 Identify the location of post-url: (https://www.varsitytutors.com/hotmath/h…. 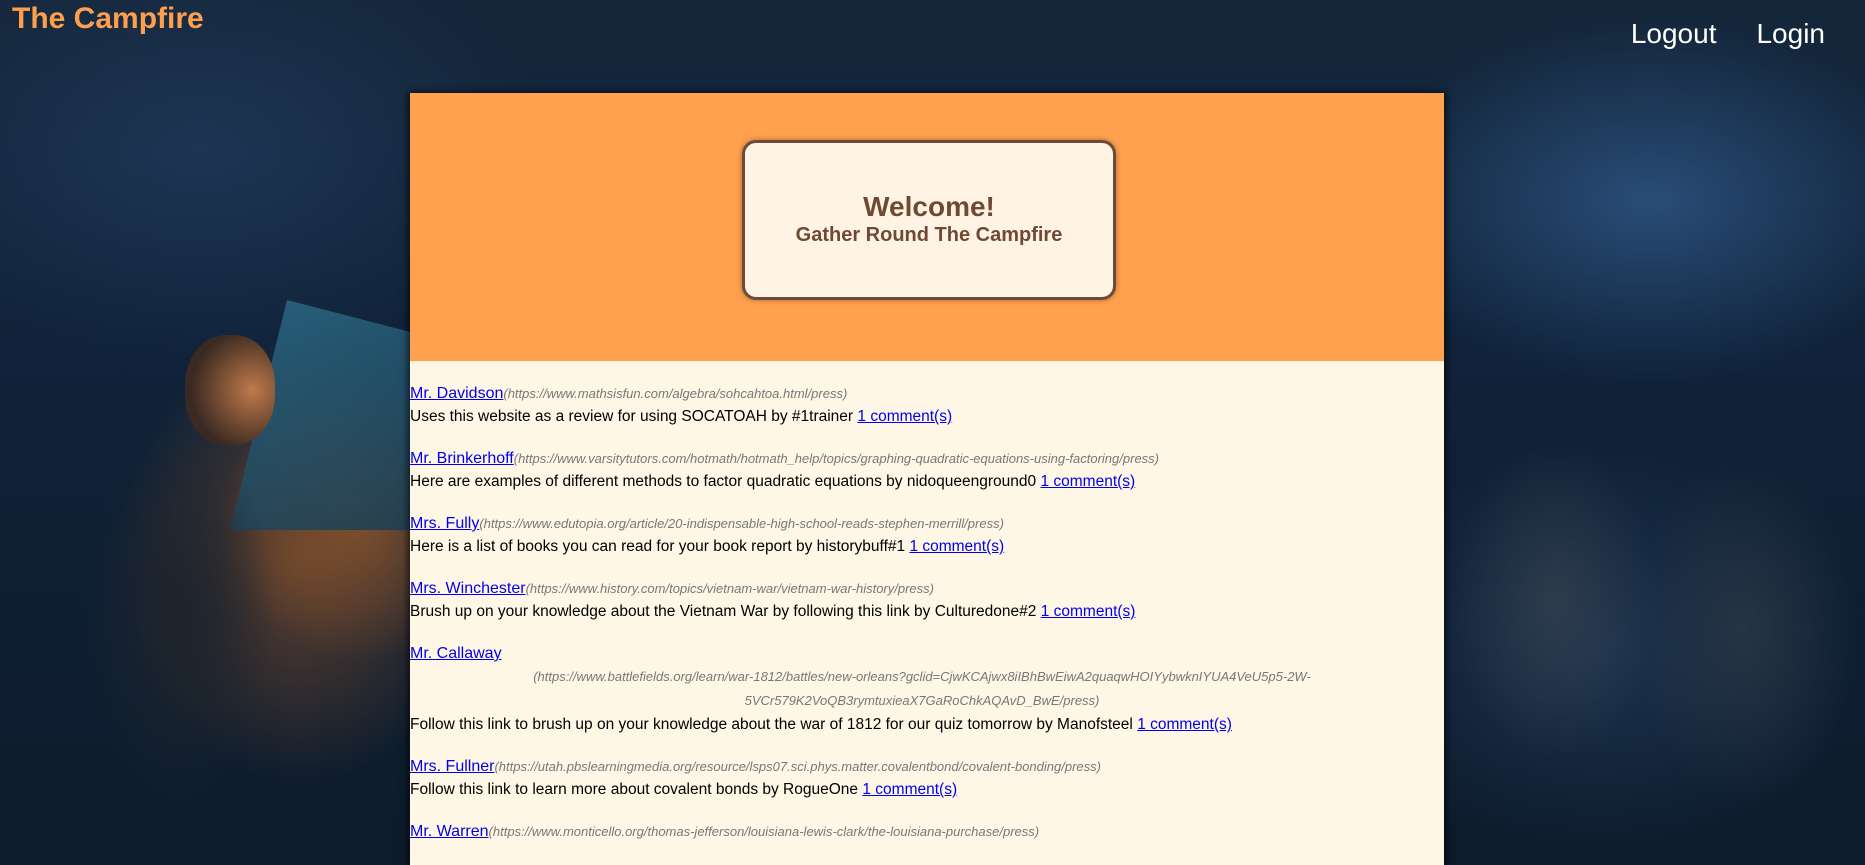
(836, 458).